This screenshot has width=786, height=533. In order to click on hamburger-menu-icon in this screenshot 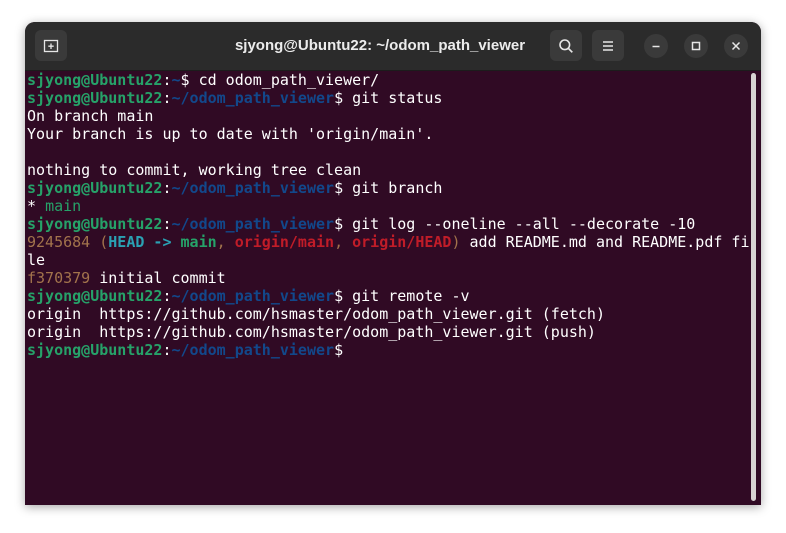, I will do `click(608, 45)`.